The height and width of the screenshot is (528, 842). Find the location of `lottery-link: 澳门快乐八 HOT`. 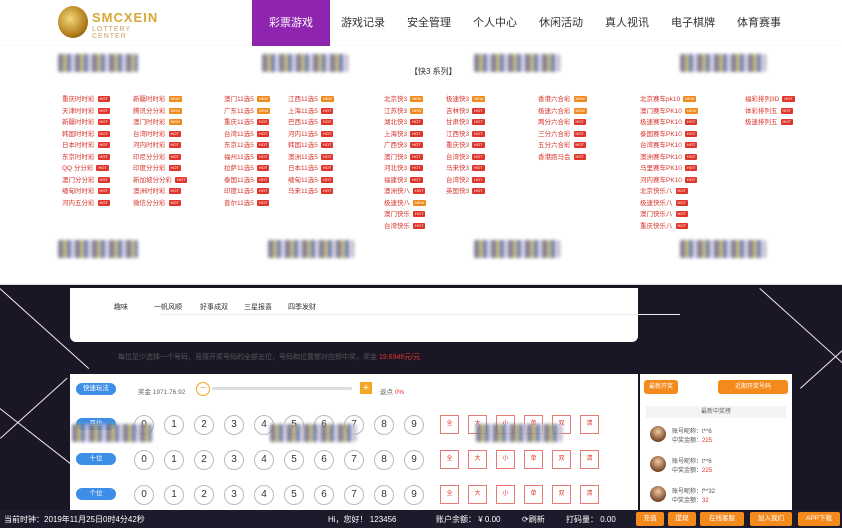

lottery-link: 澳门快乐八 HOT is located at coordinates (669, 215).